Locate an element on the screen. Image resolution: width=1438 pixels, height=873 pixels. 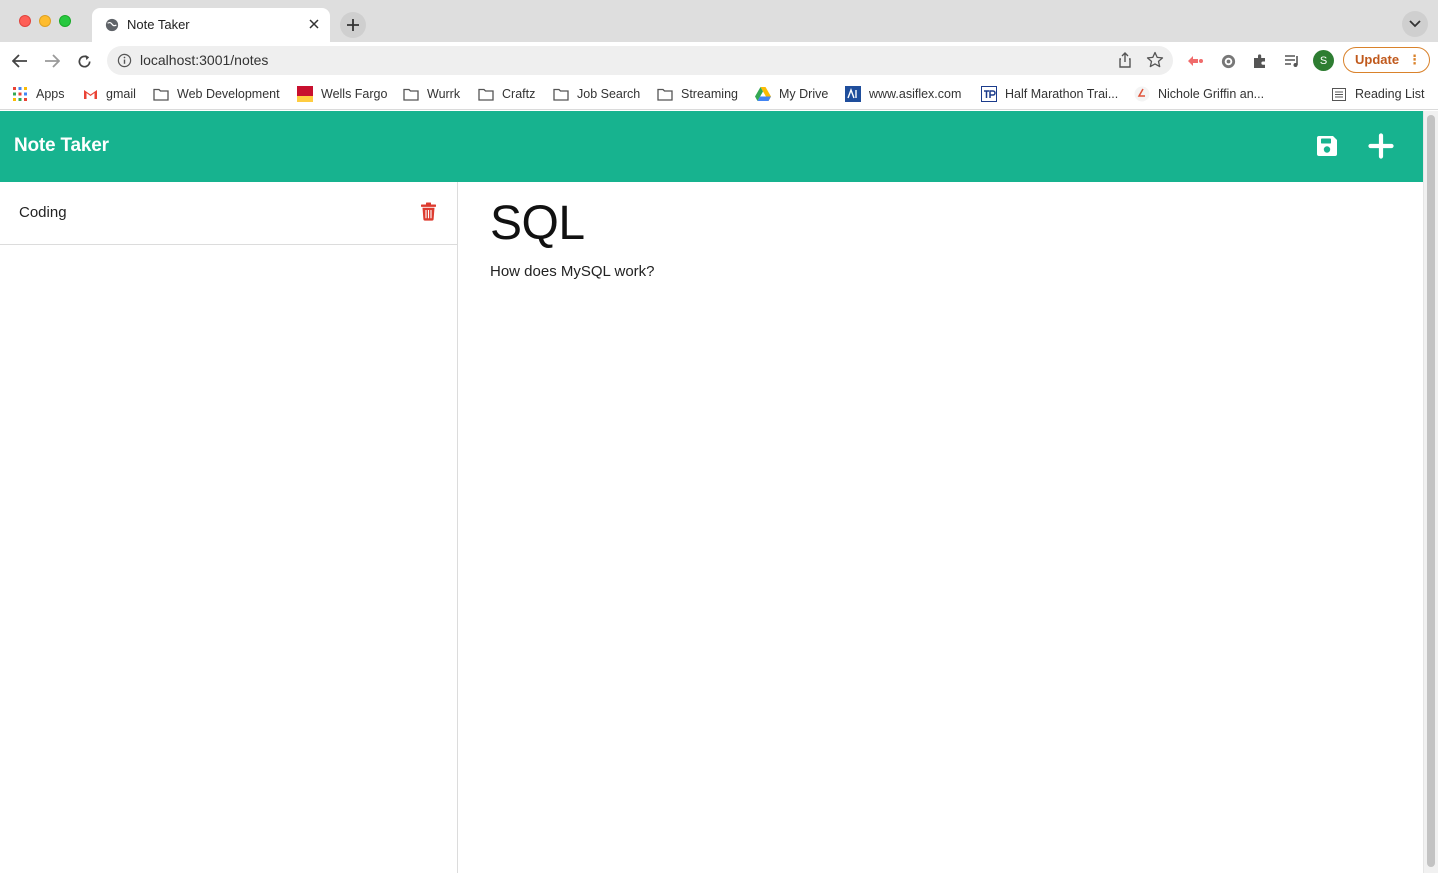
bookmark-label: www.asiflex.com is located at coordinates (915, 94).